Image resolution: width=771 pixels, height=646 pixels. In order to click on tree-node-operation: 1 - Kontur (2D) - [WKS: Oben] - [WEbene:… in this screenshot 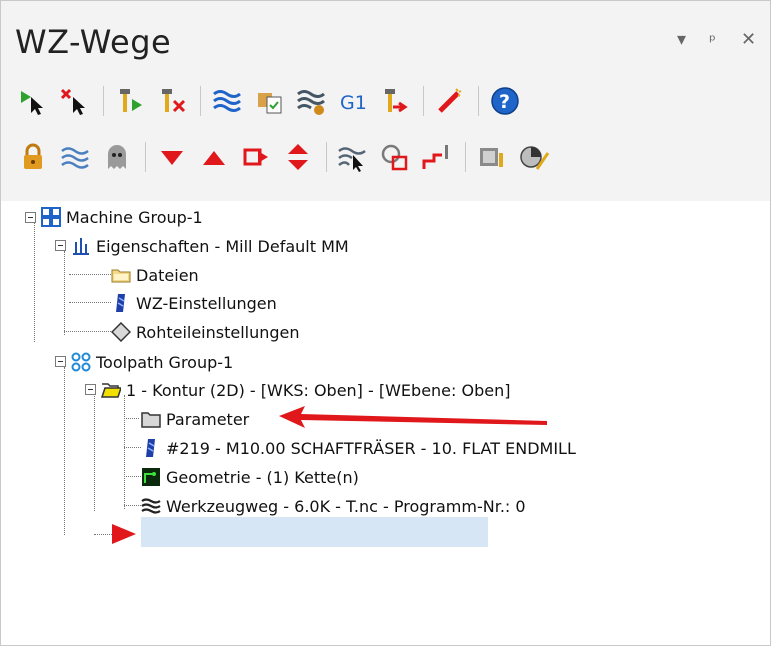, I will do `click(305, 390)`.